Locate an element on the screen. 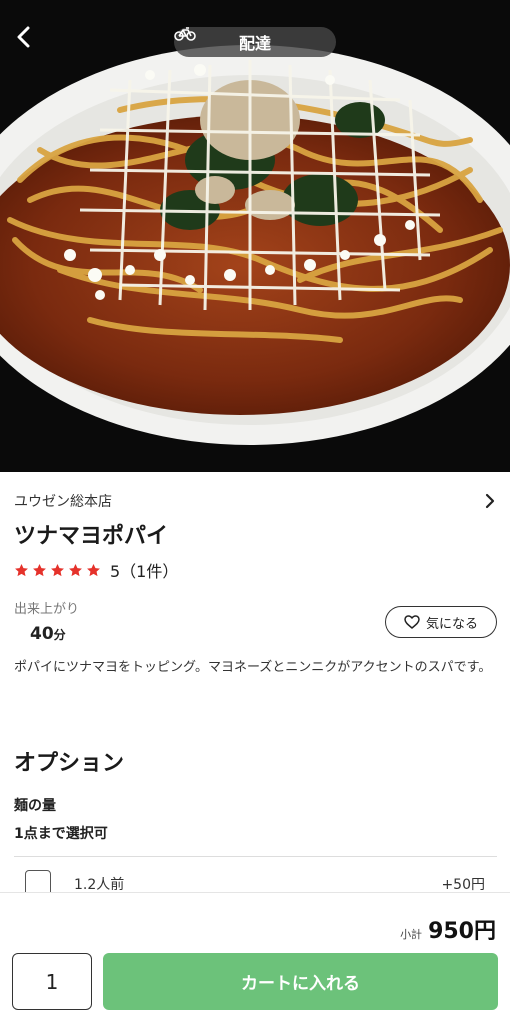 Image resolution: width=510 pixels, height=1024 pixels. heart-outline-icon is located at coordinates (412, 622).